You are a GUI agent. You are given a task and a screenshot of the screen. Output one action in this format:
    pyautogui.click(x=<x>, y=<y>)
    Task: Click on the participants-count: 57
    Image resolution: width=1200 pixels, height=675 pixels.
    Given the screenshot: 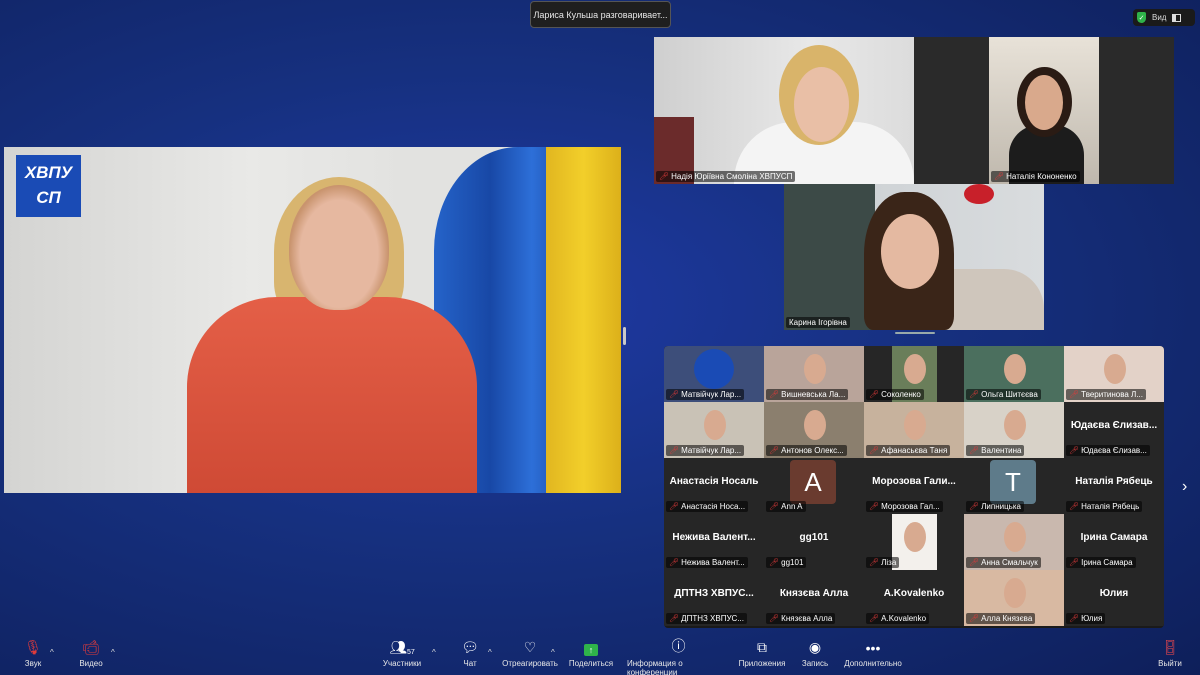 What is the action you would take?
    pyautogui.click(x=410, y=652)
    